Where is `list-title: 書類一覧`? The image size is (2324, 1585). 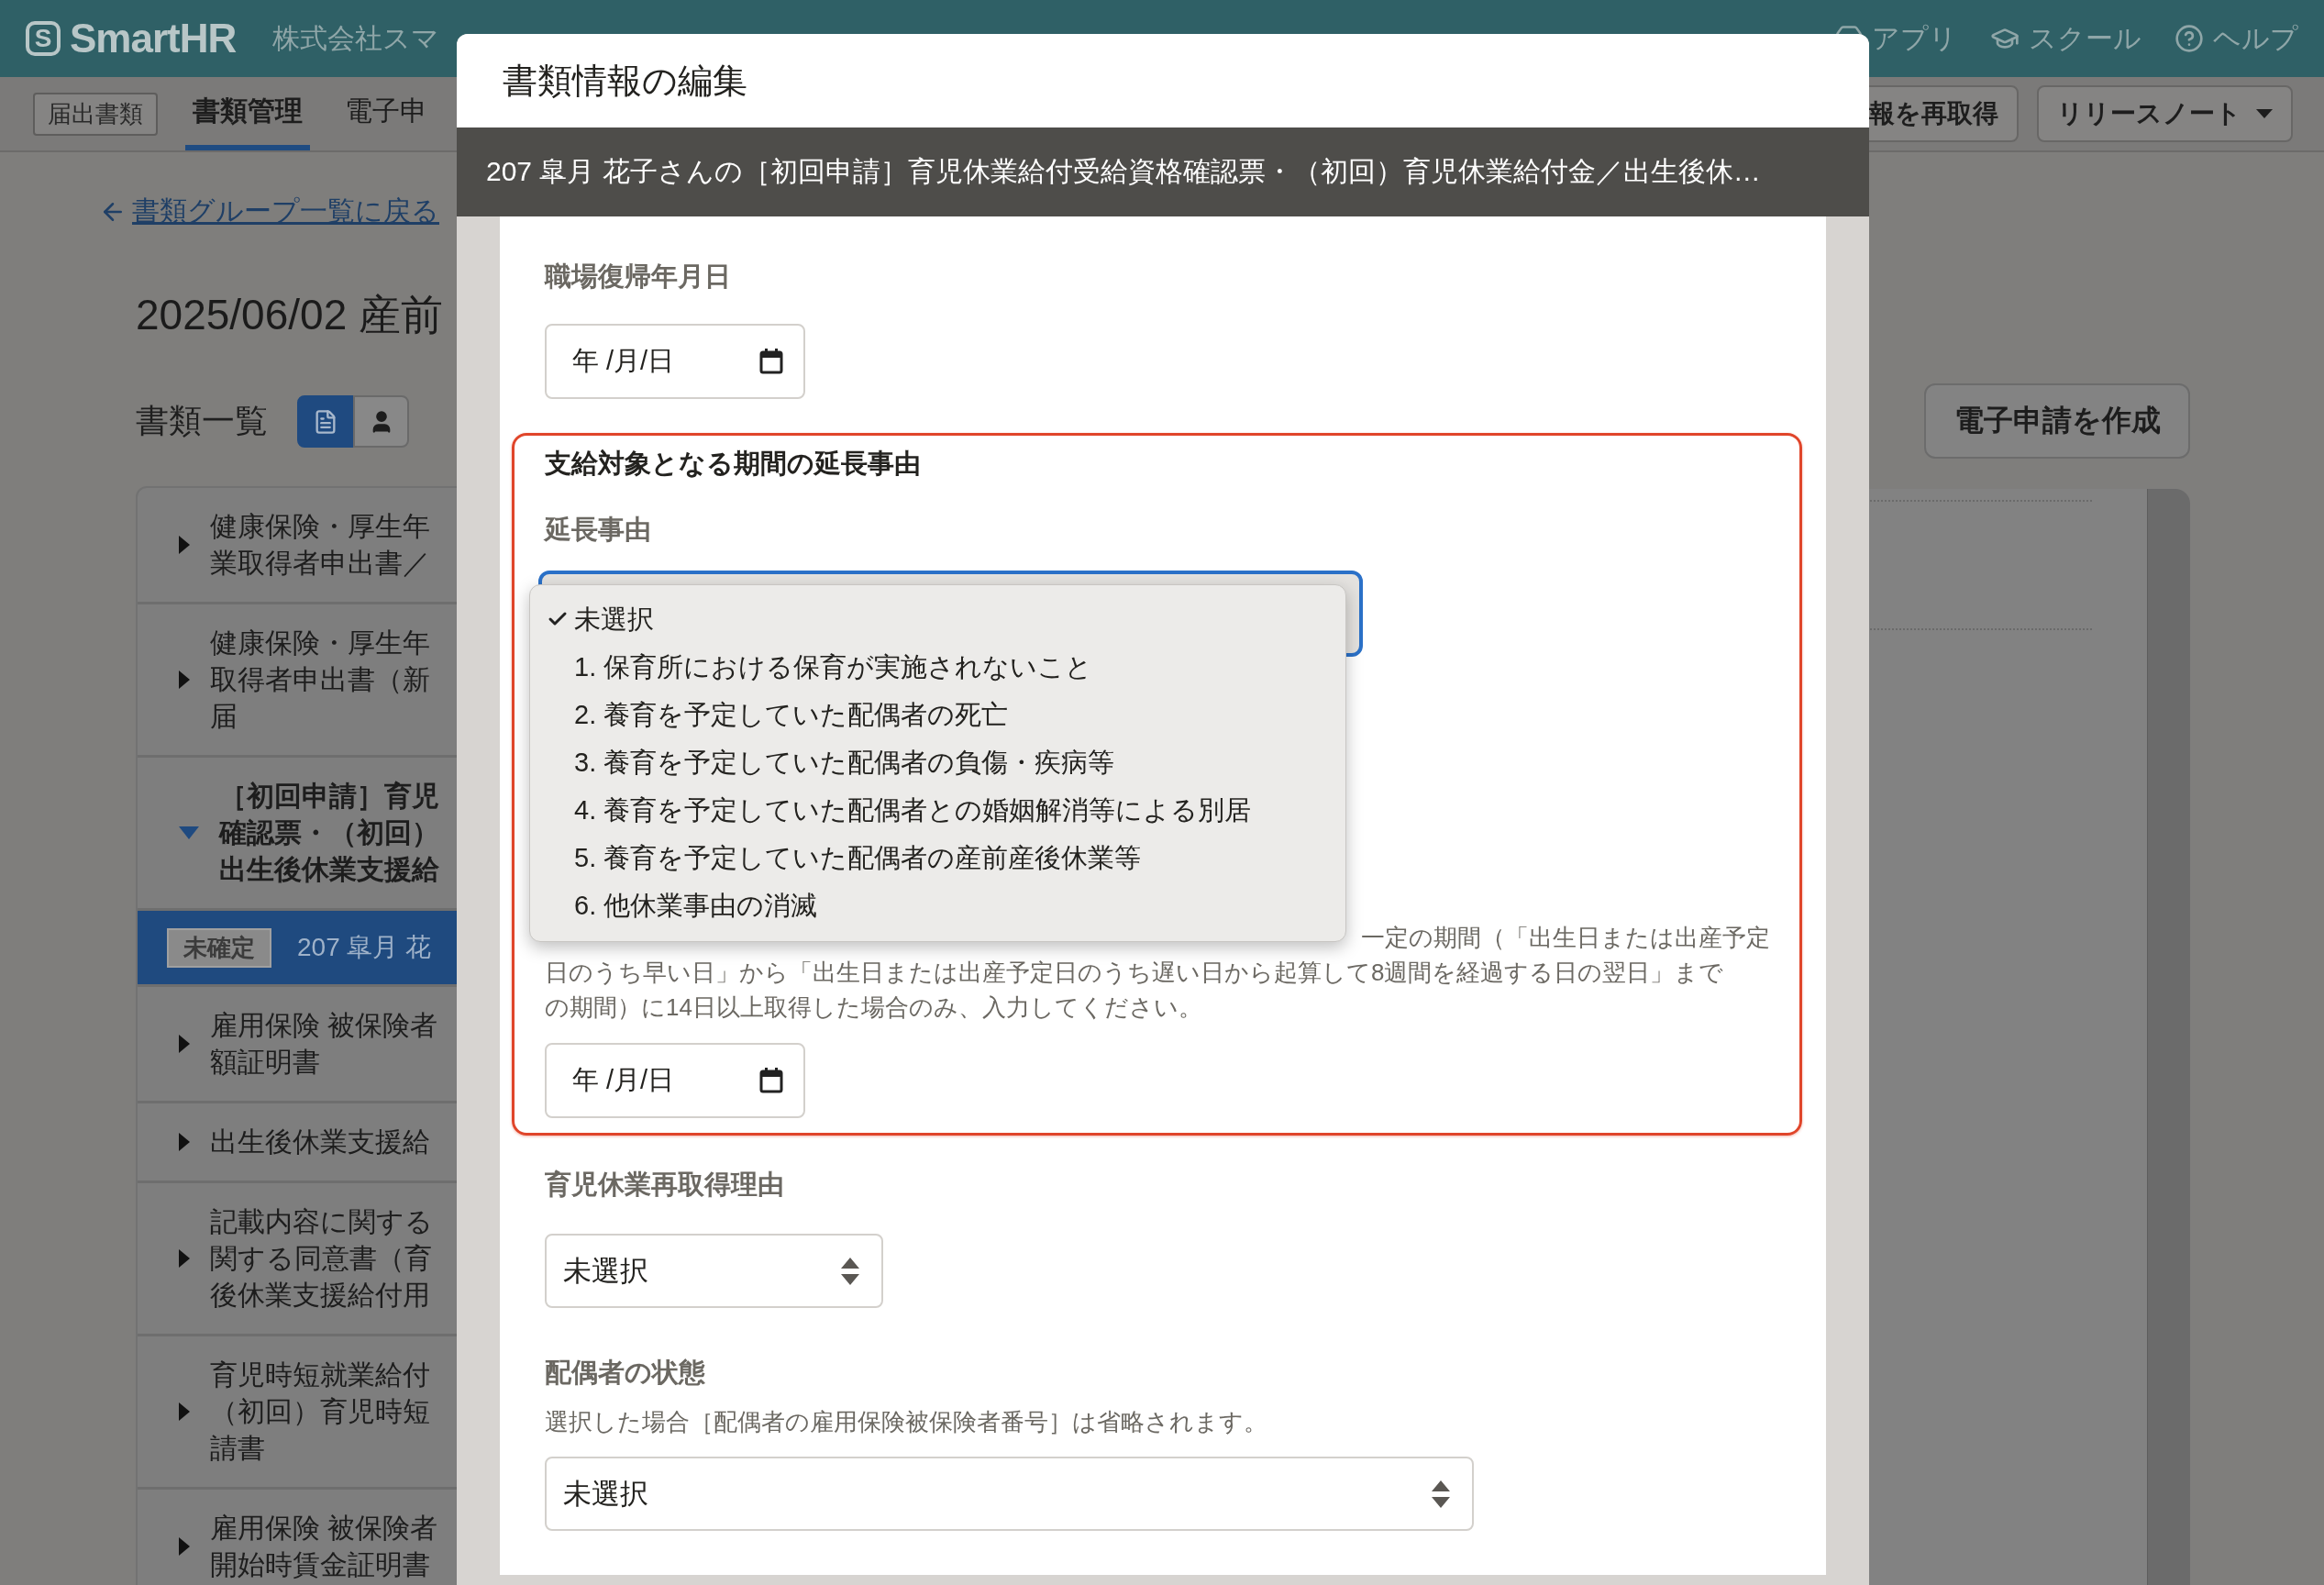 list-title: 書類一覧 is located at coordinates (202, 421).